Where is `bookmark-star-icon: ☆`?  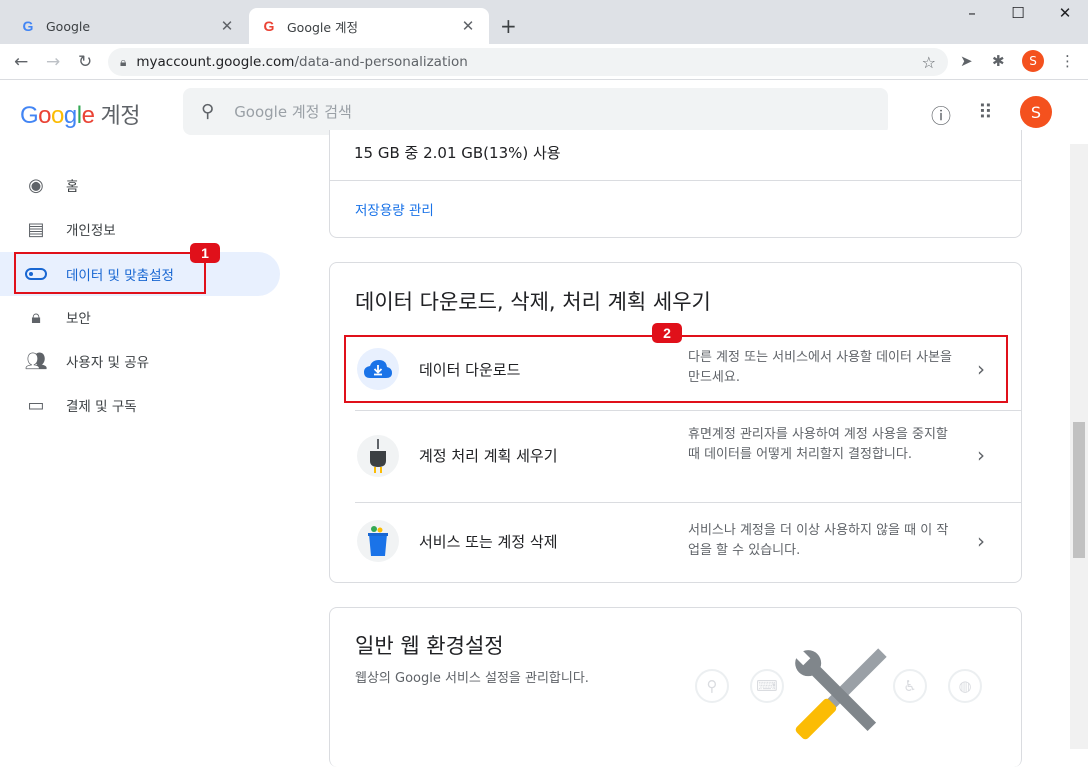
bookmark-star-icon: ☆ is located at coordinates (929, 62).